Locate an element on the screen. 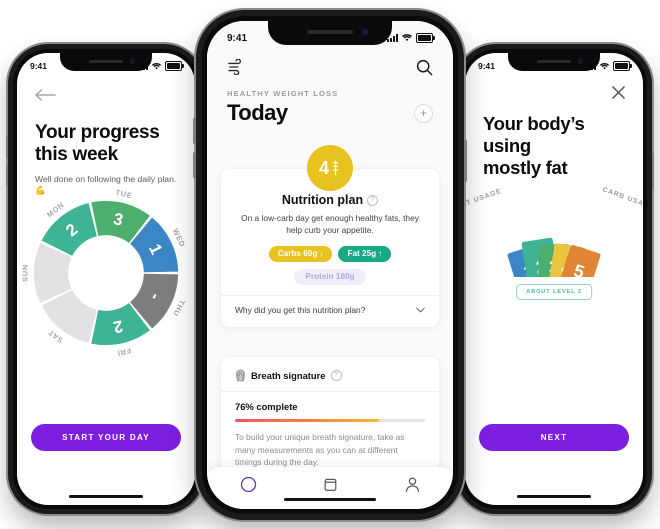 This screenshot has height=529, width=660. about-level-button: ABOUT LEVEL 2 is located at coordinates (554, 292).